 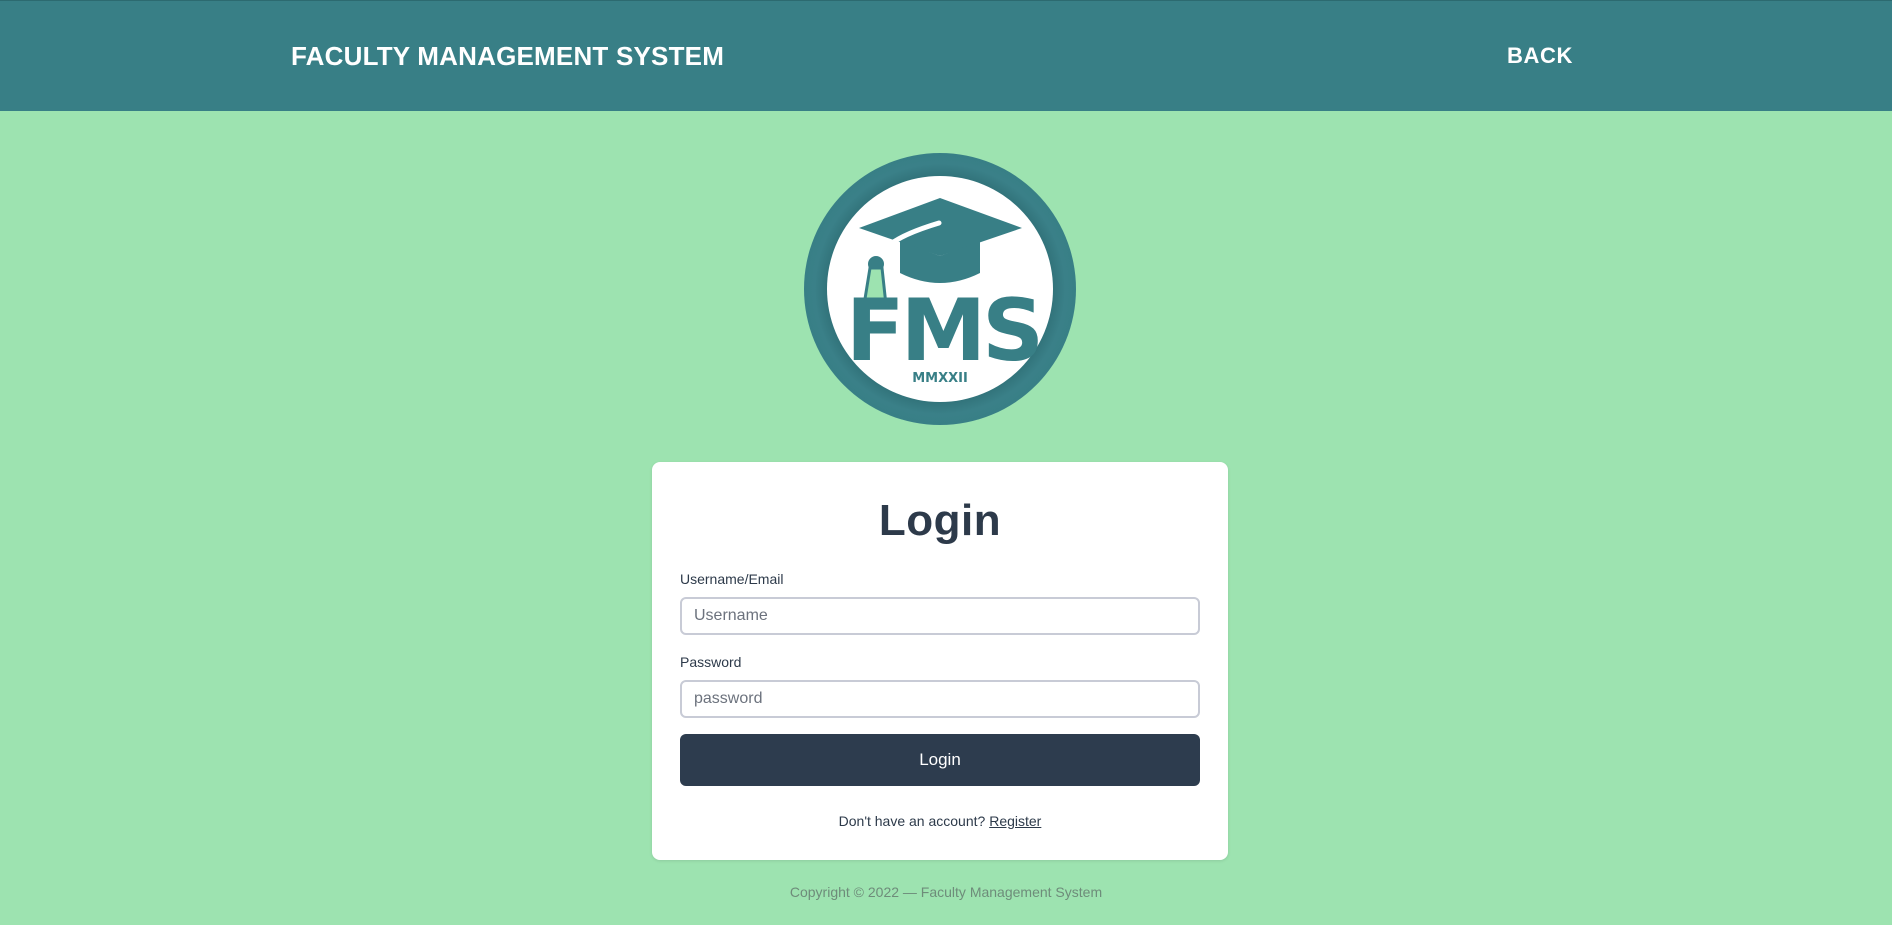 I want to click on login-title: Login, so click(x=940, y=520).